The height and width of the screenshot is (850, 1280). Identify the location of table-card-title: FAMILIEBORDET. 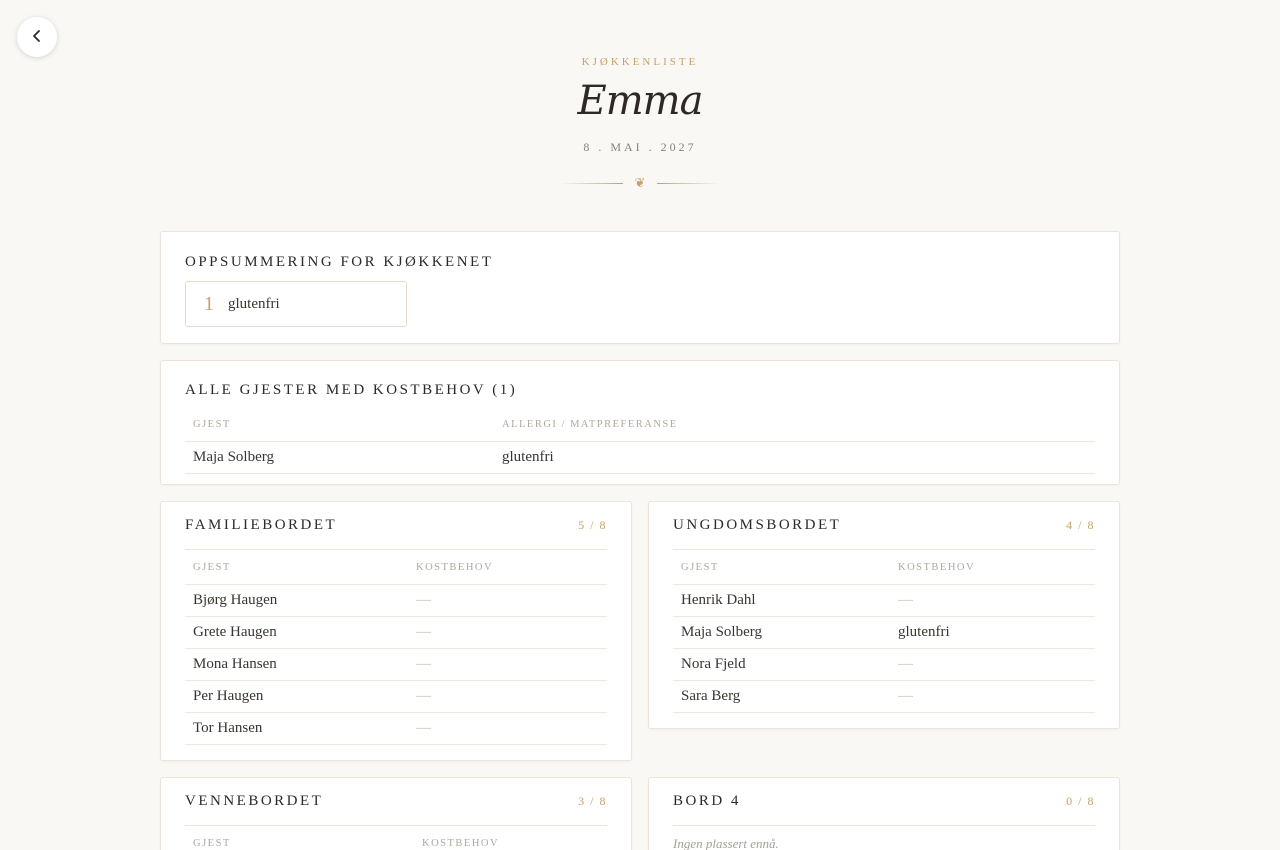
(261, 525).